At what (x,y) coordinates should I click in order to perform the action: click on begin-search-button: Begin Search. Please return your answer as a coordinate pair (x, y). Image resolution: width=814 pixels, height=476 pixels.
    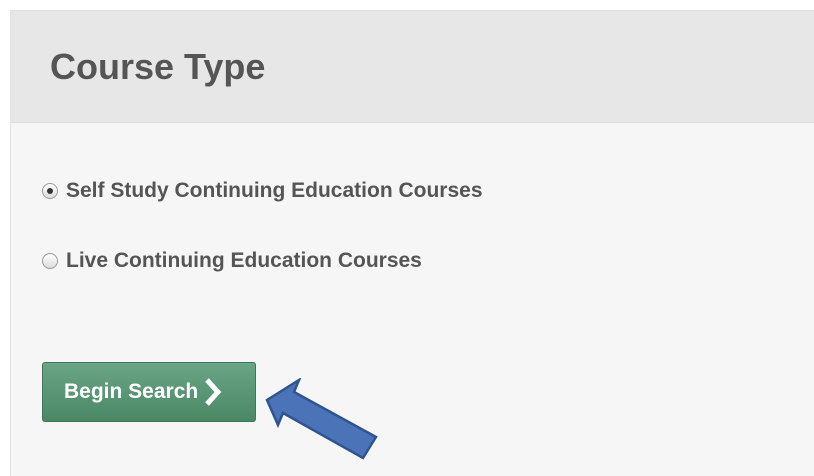
    Looking at the image, I should click on (149, 392).